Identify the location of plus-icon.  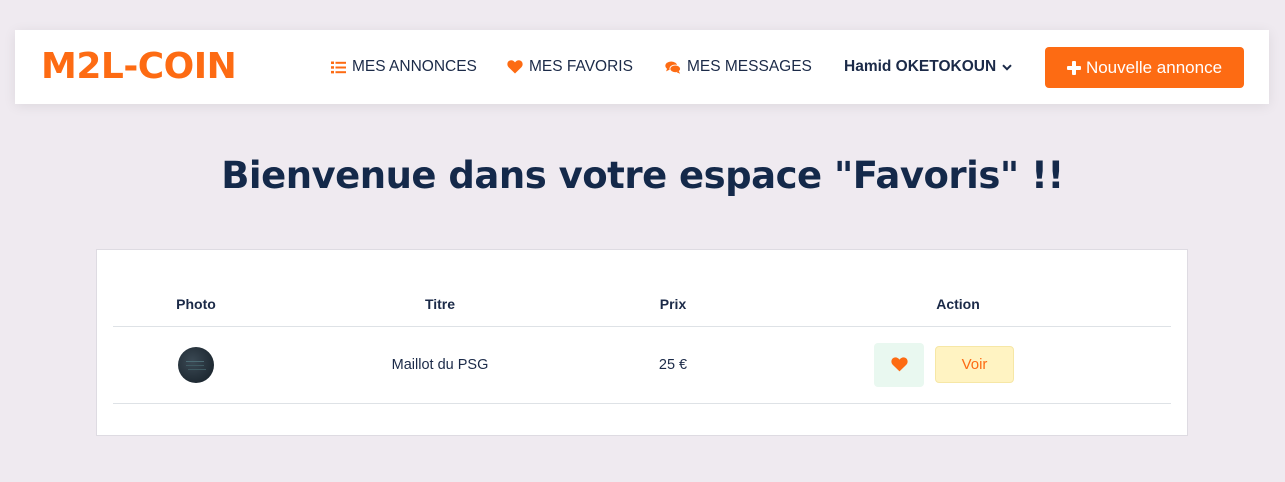
(1073, 67).